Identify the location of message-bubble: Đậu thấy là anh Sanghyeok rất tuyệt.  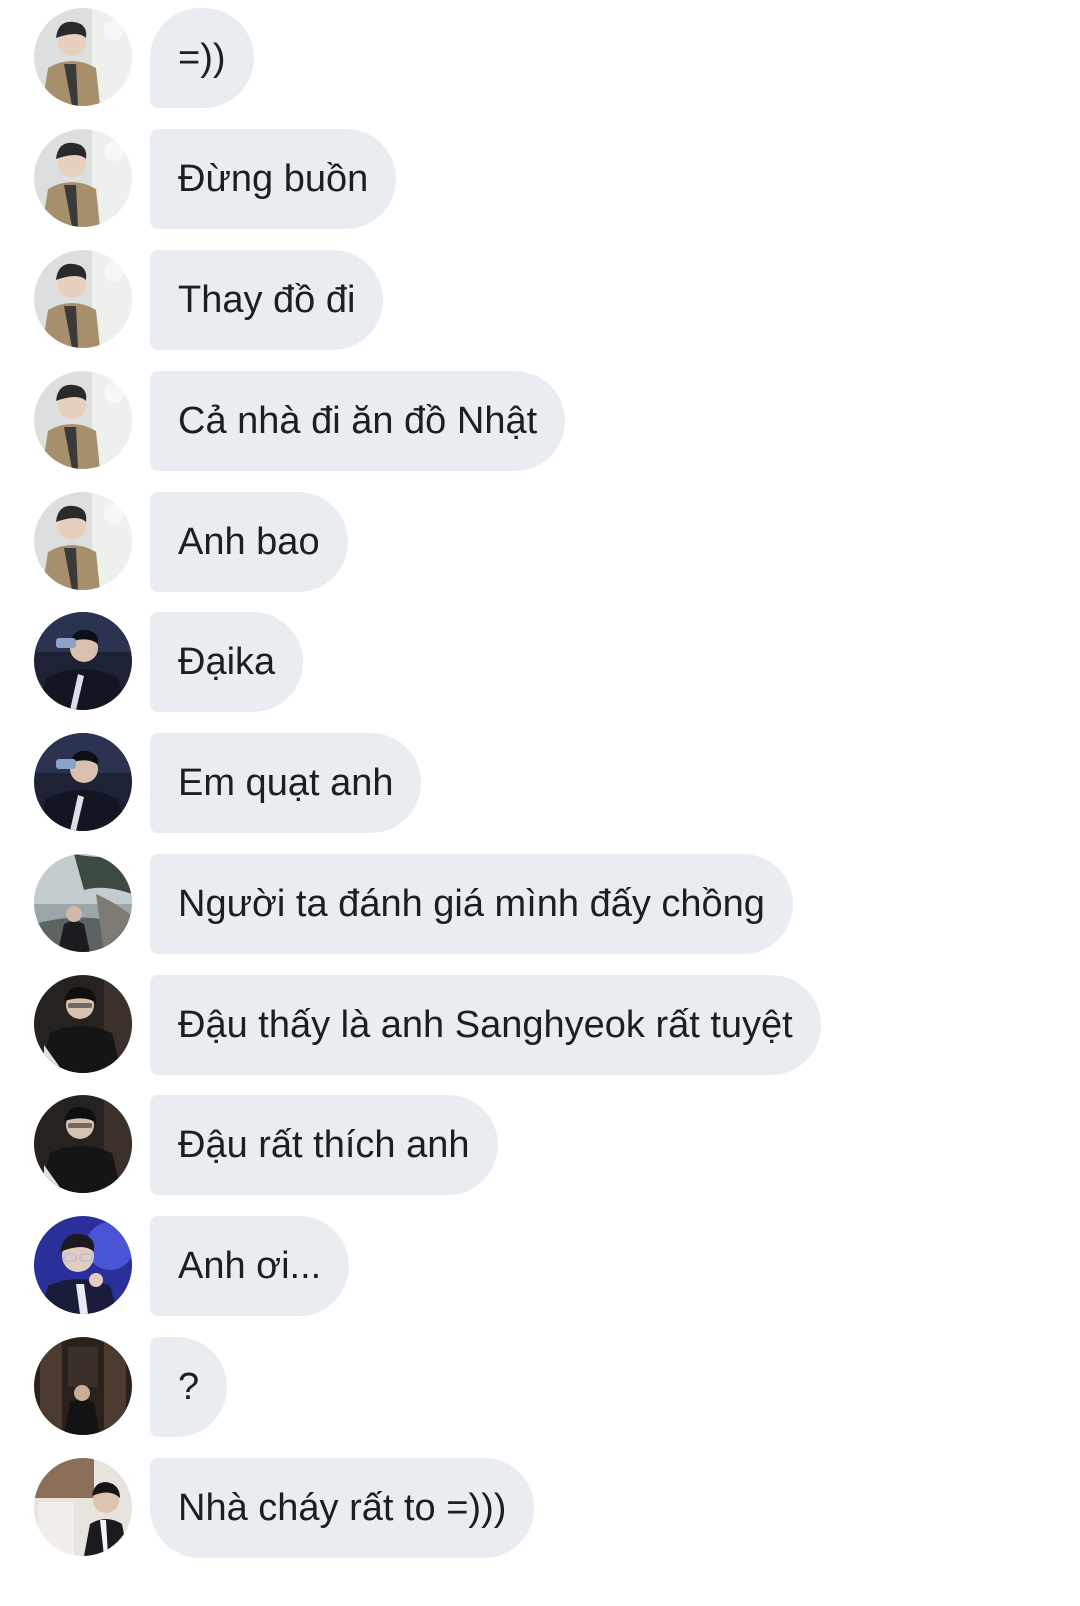
(485, 1025).